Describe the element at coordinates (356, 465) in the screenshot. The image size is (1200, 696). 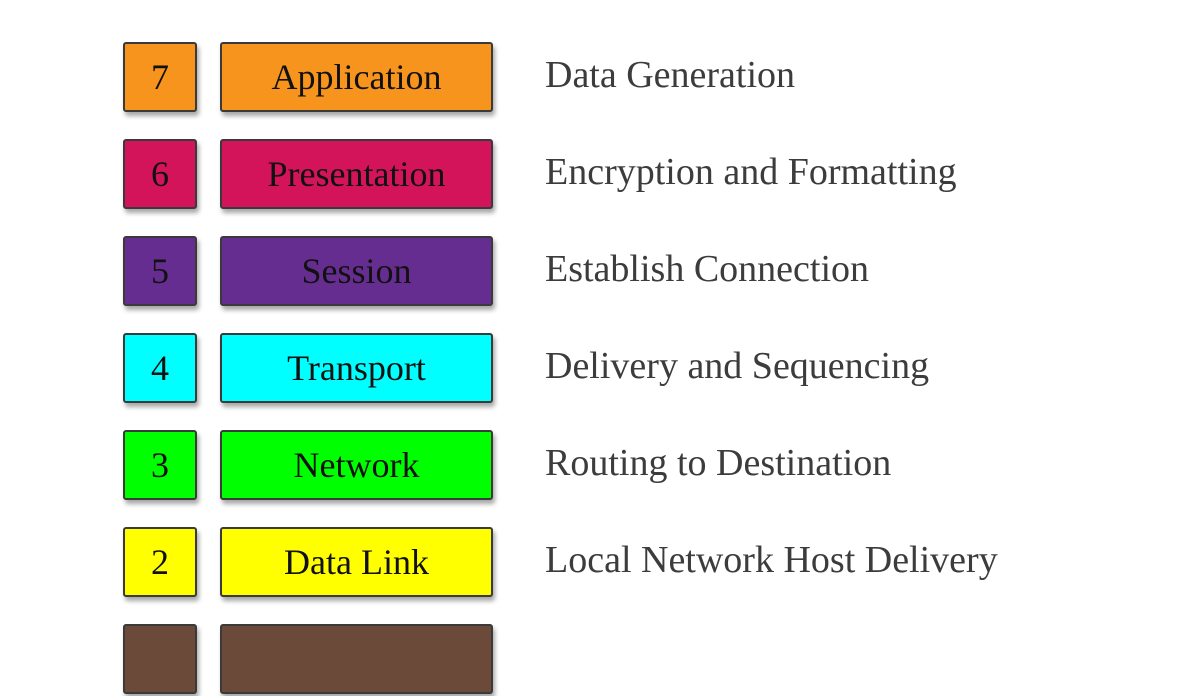
I see `layer-name-box: Network` at that location.